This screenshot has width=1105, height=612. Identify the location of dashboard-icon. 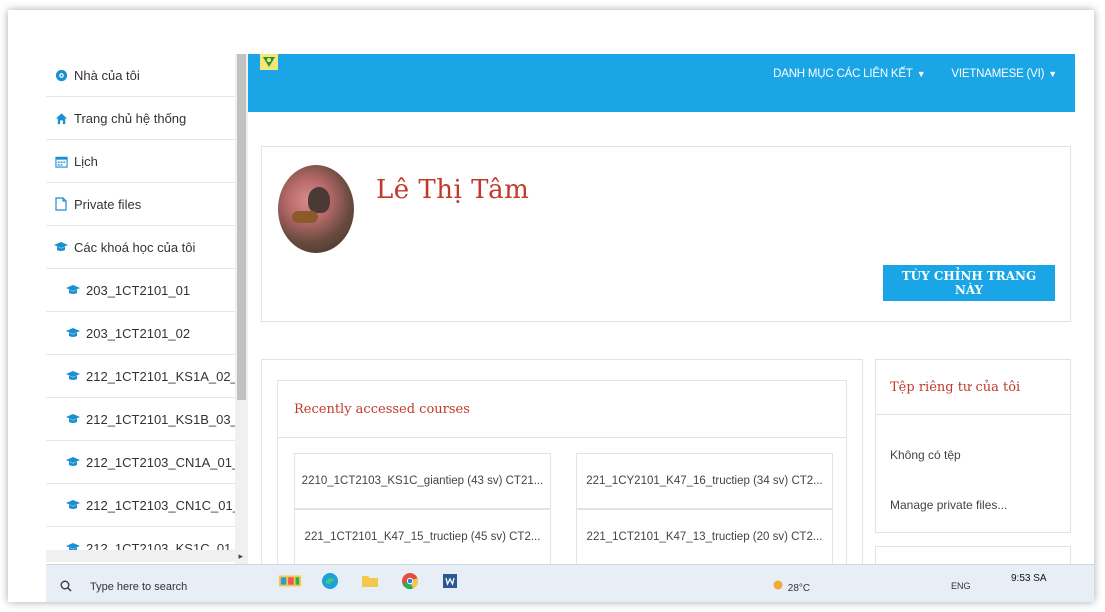
(61, 75).